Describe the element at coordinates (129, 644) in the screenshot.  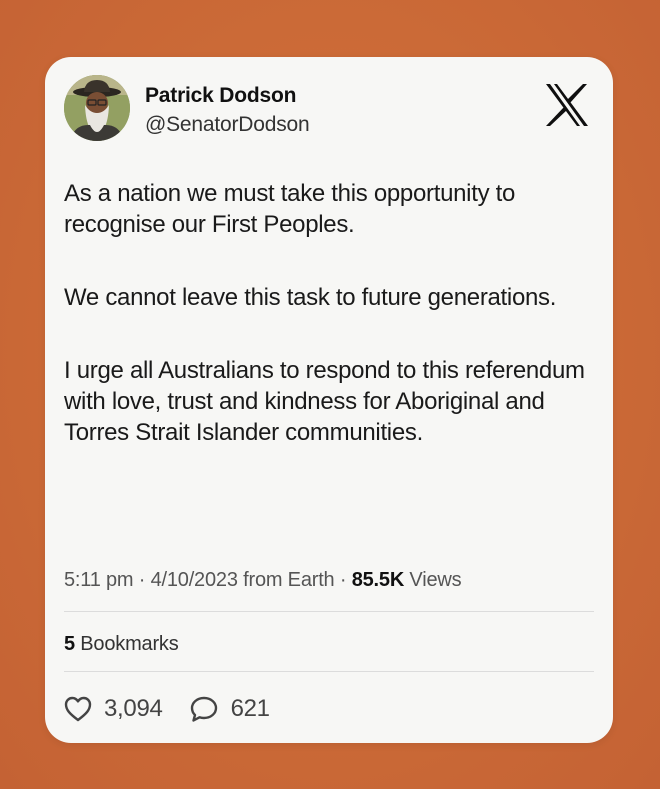
I see `bookmarks-label: Bookmarks` at that location.